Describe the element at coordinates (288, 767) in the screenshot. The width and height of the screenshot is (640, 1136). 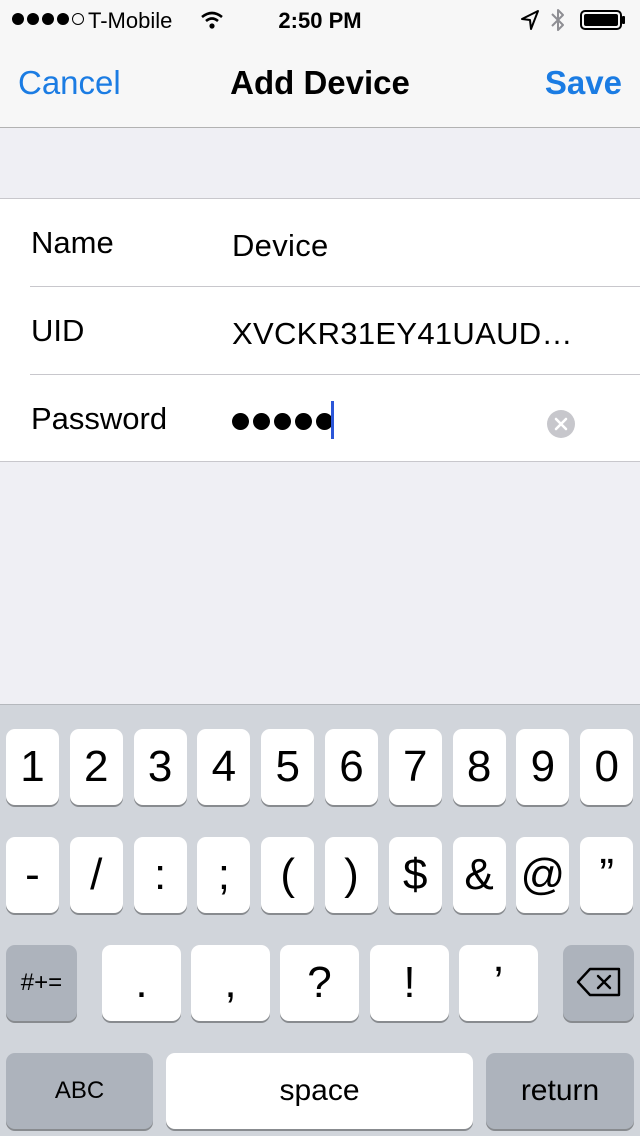
I see `key-5: 5` at that location.